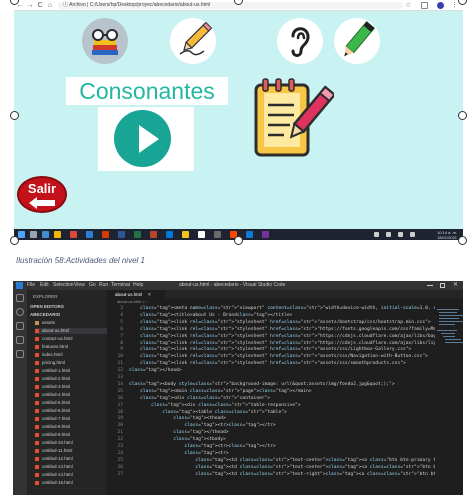  What do you see at coordinates (105, 41) in the screenshot?
I see `glasses-books-icon` at bounding box center [105, 41].